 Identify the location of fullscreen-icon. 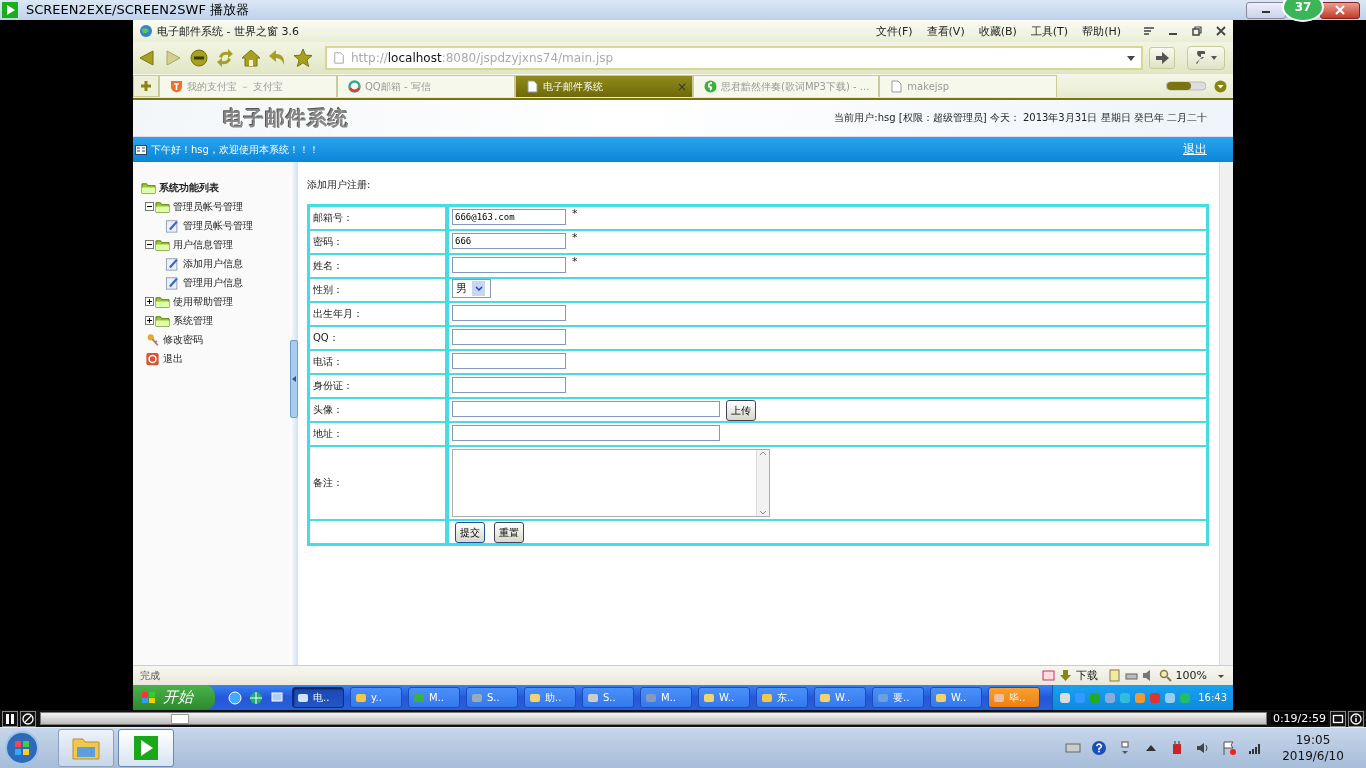
(1338, 718).